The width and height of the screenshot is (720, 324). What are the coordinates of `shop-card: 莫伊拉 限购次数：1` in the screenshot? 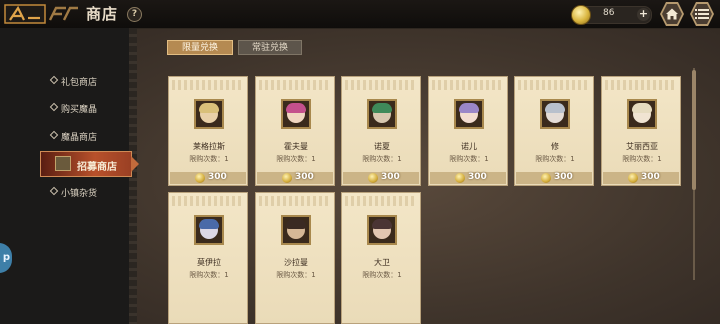 It's located at (208, 258).